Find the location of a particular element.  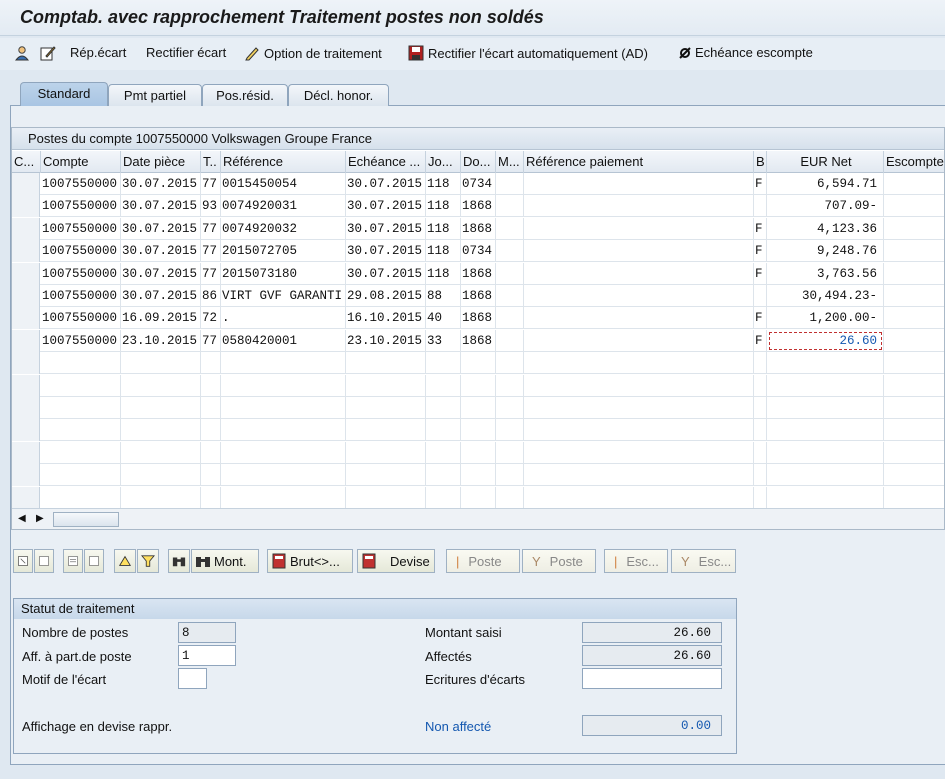

cell-reference: 0074920031 is located at coordinates (283, 206).